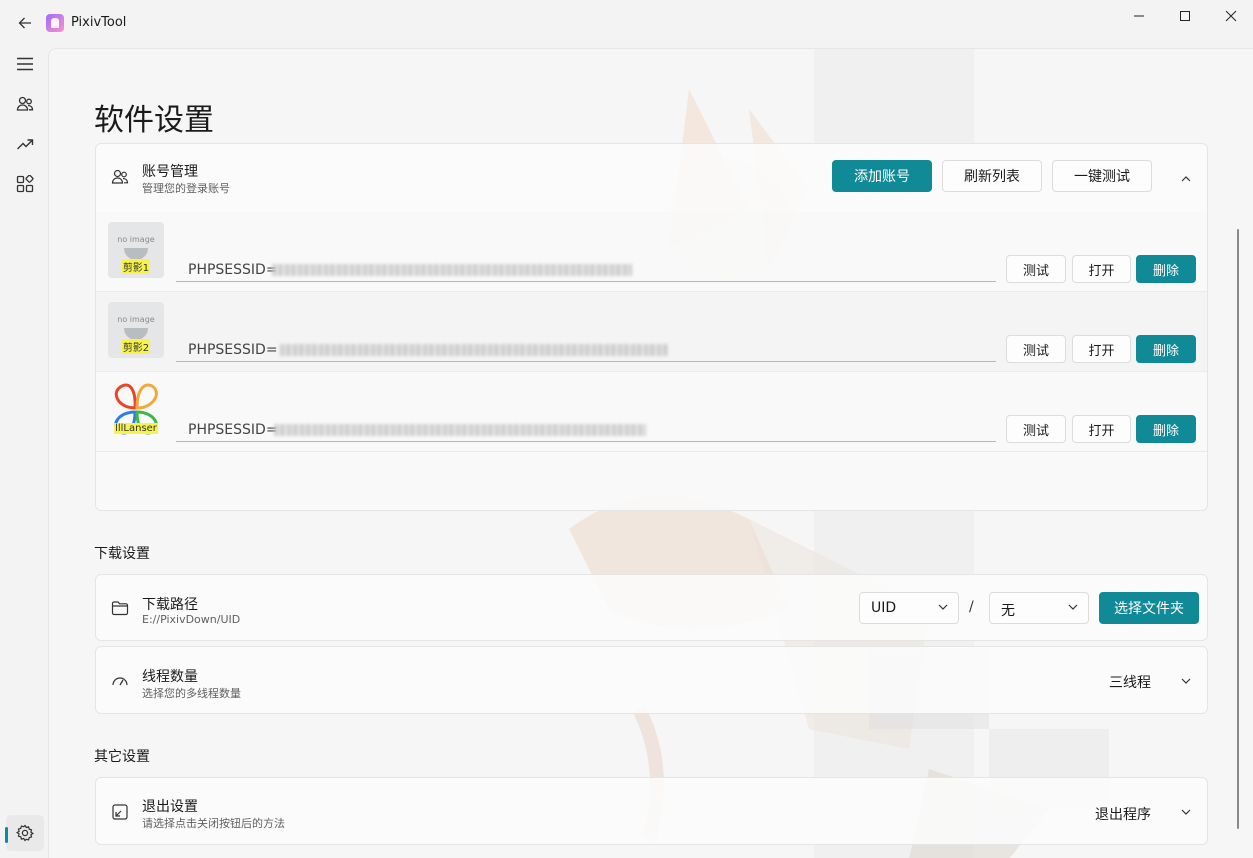 This screenshot has height=858, width=1253. I want to click on avatar: lllLanser, so click(136, 410).